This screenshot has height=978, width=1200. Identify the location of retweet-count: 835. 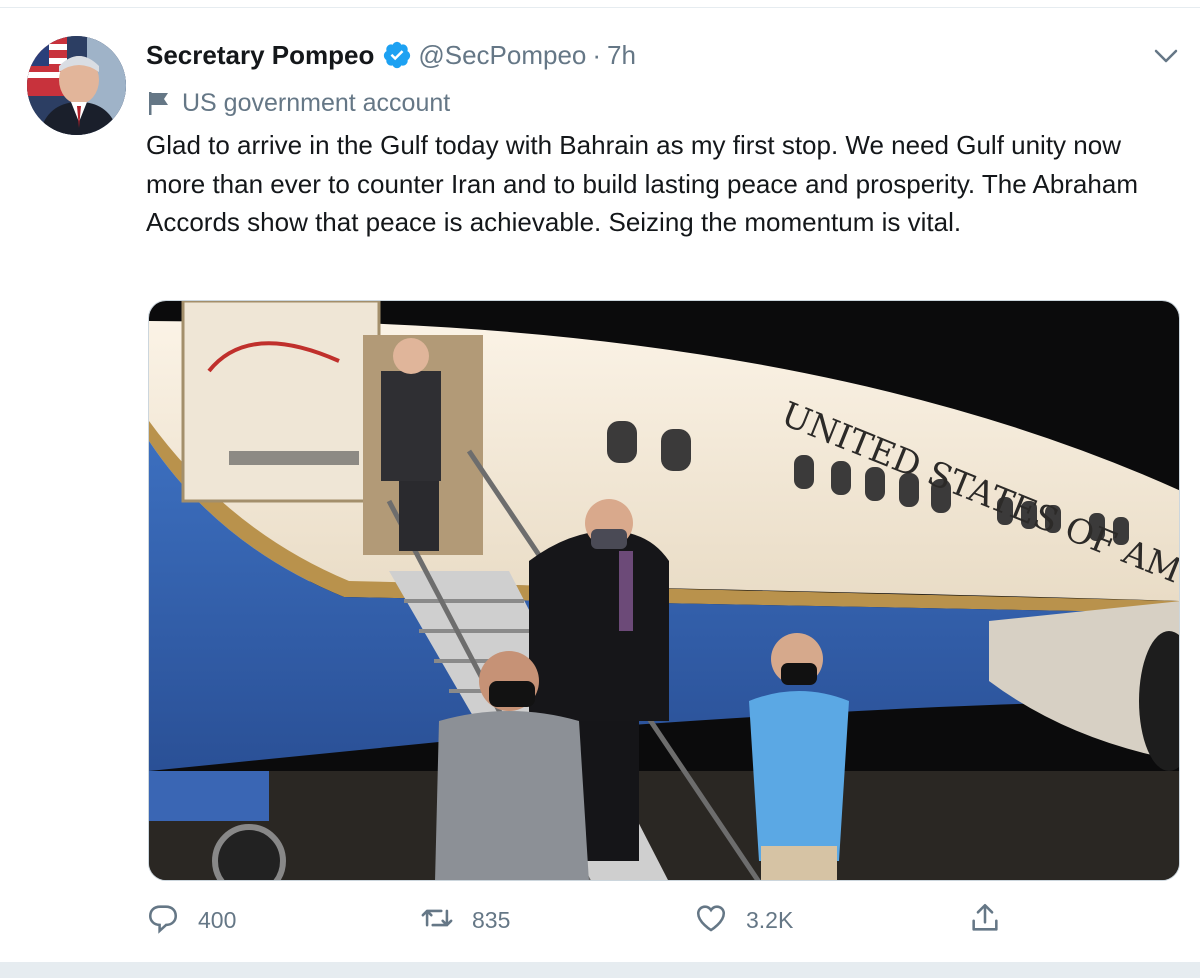
(491, 919).